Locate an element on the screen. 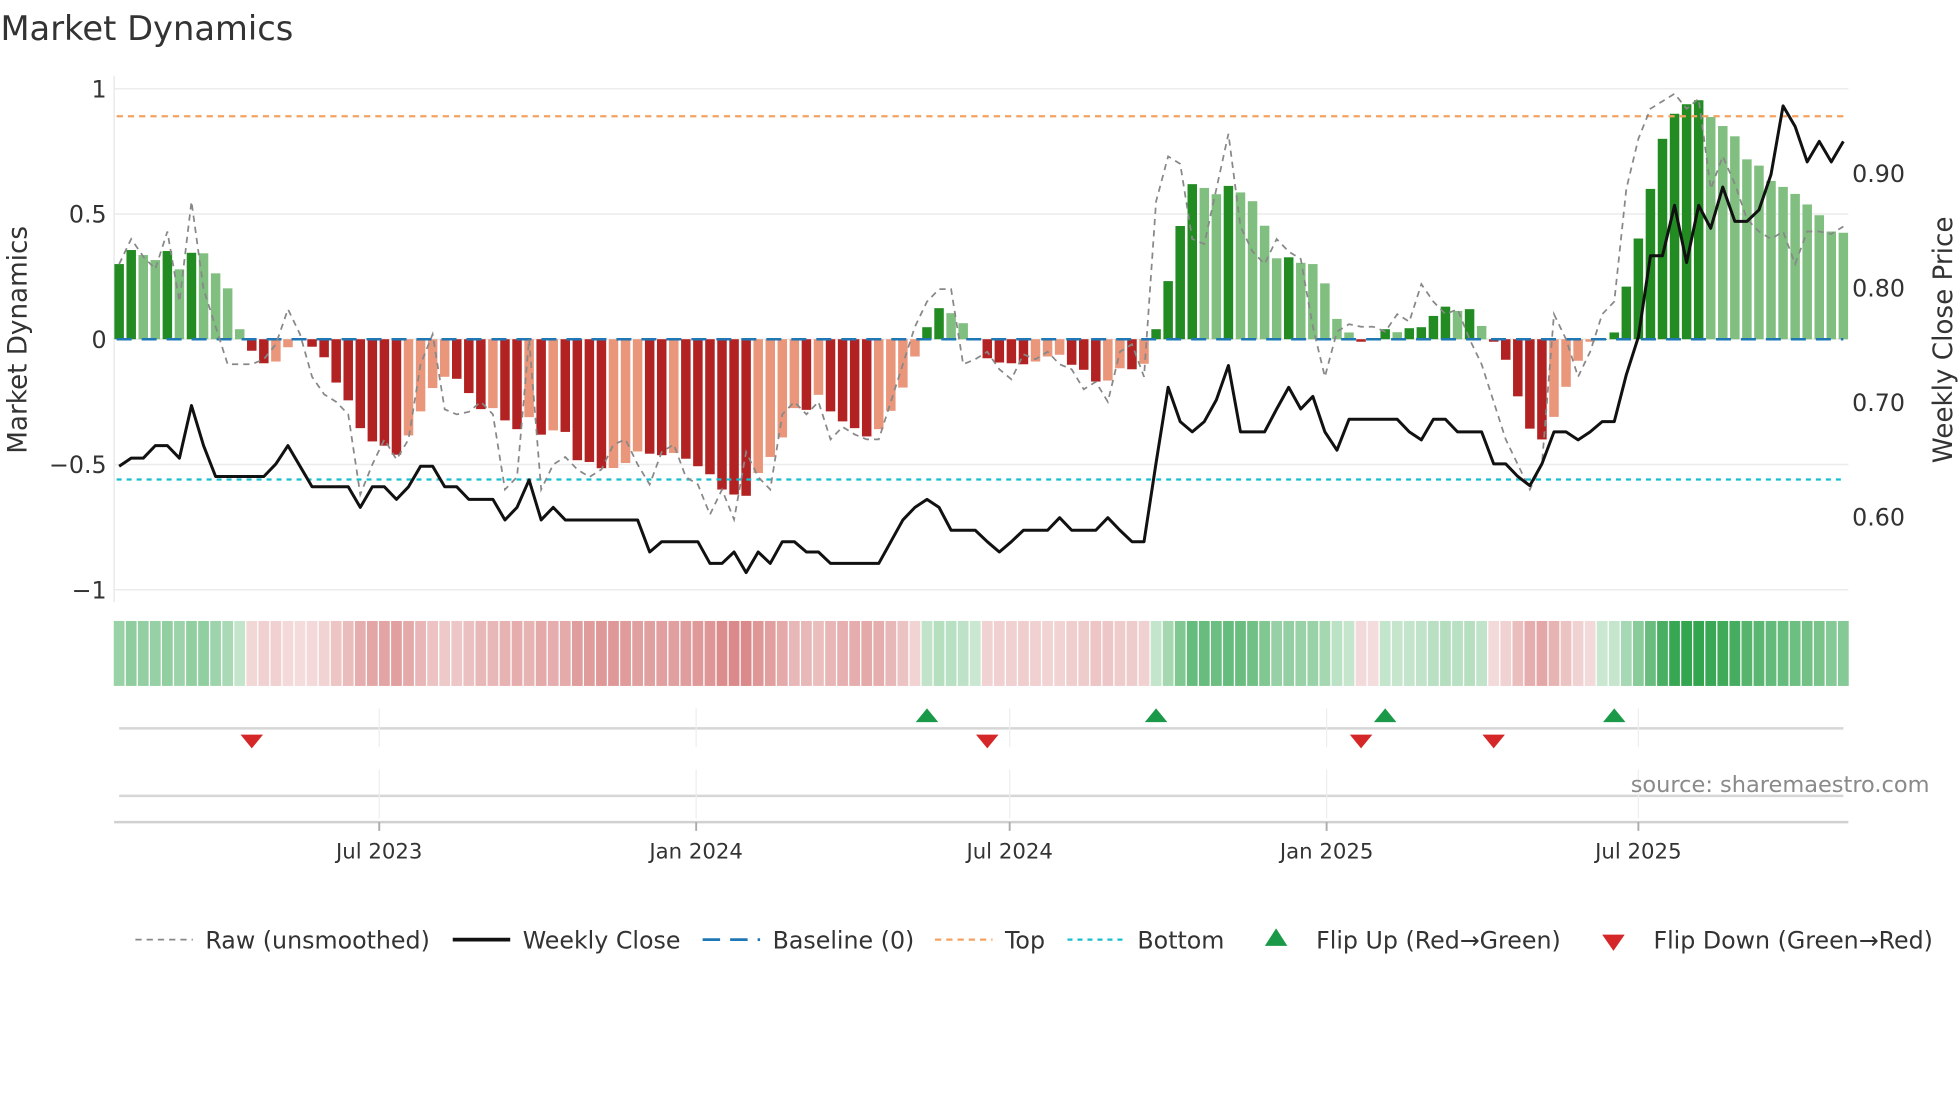 Image resolution: width=1960 pixels, height=1102 pixels. x-axis: Jul 2023 Jan 2024 Jul 2024 Jan 2025 Jul 2025 is located at coordinates (981, 842).